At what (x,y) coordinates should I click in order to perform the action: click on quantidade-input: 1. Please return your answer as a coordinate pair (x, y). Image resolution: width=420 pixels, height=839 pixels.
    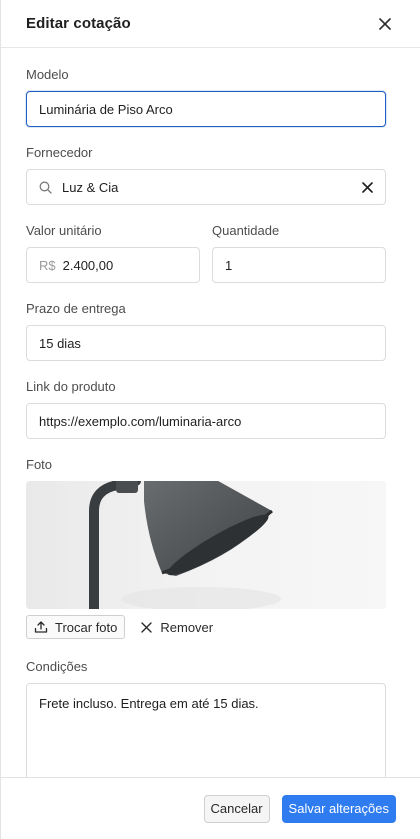
    Looking at the image, I should click on (299, 265).